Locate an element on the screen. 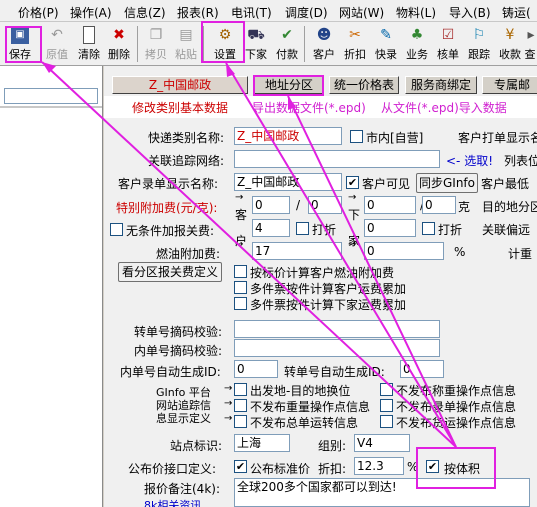  save-highlight is located at coordinates (23, 44).